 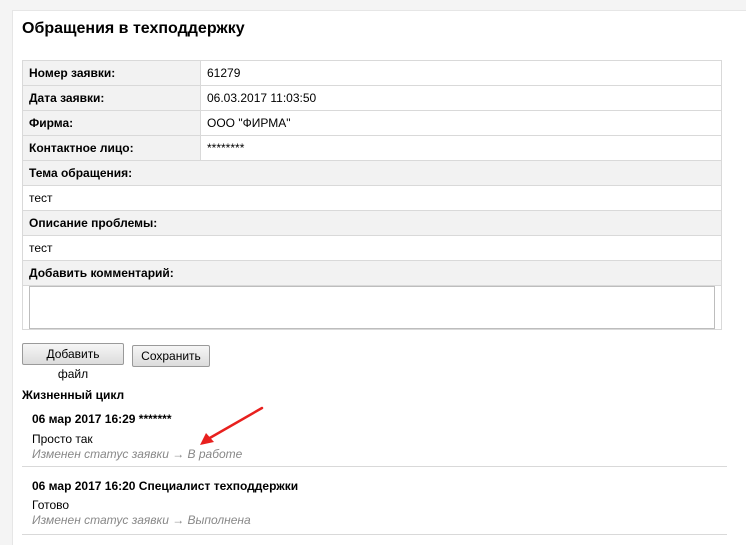 I want to click on subject-value: тест, so click(x=372, y=198).